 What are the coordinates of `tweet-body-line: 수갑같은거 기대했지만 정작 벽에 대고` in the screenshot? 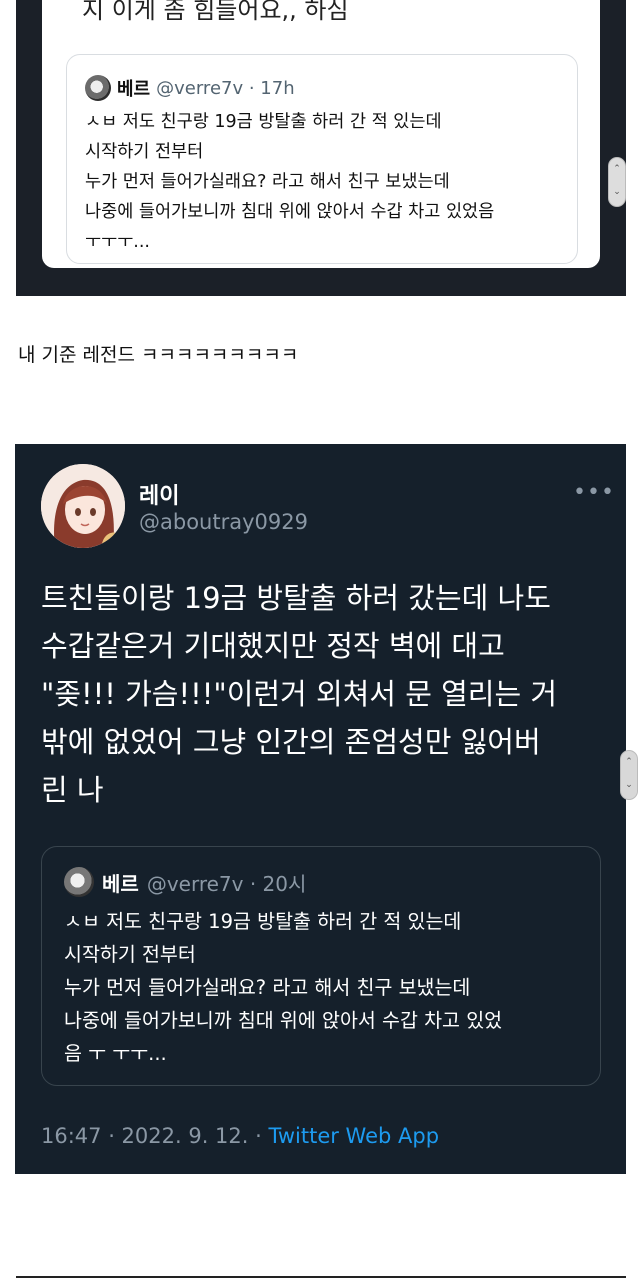 It's located at (273, 646).